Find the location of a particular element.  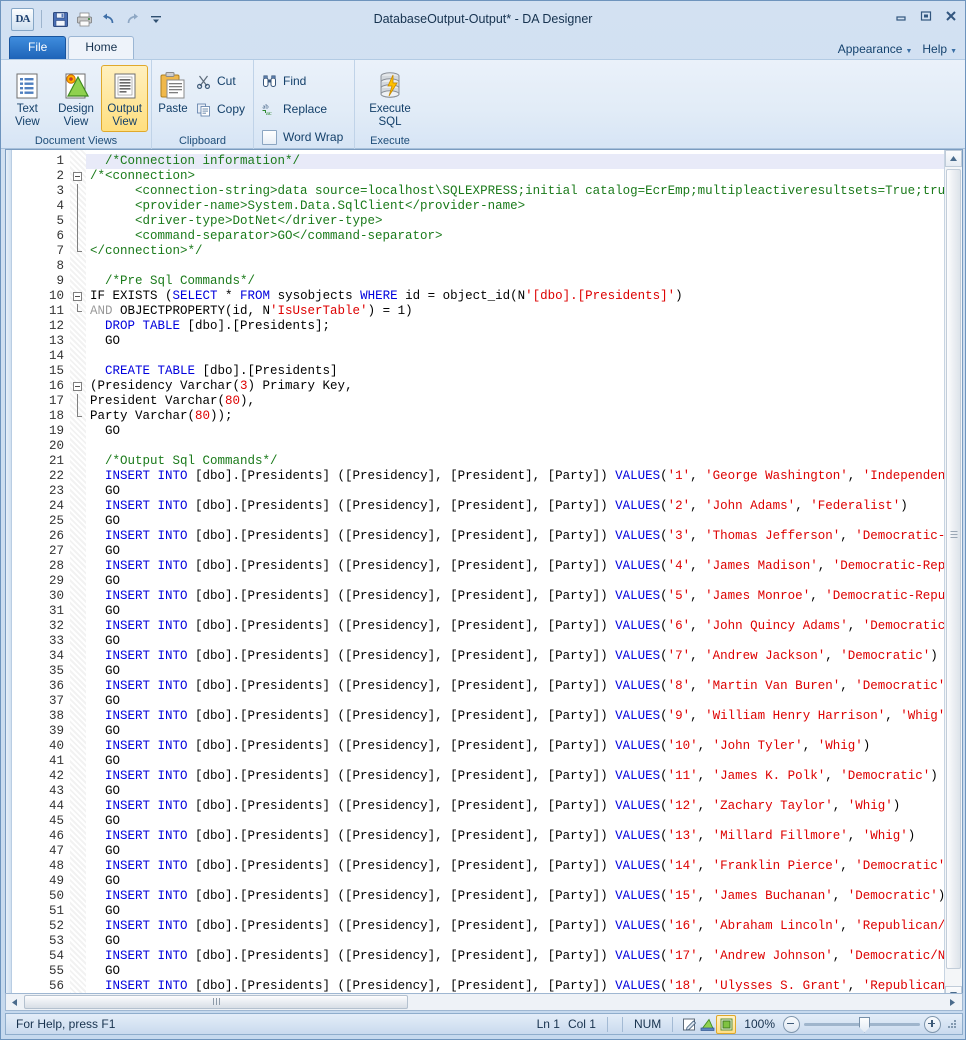

resize-grip is located at coordinates (952, 1024).